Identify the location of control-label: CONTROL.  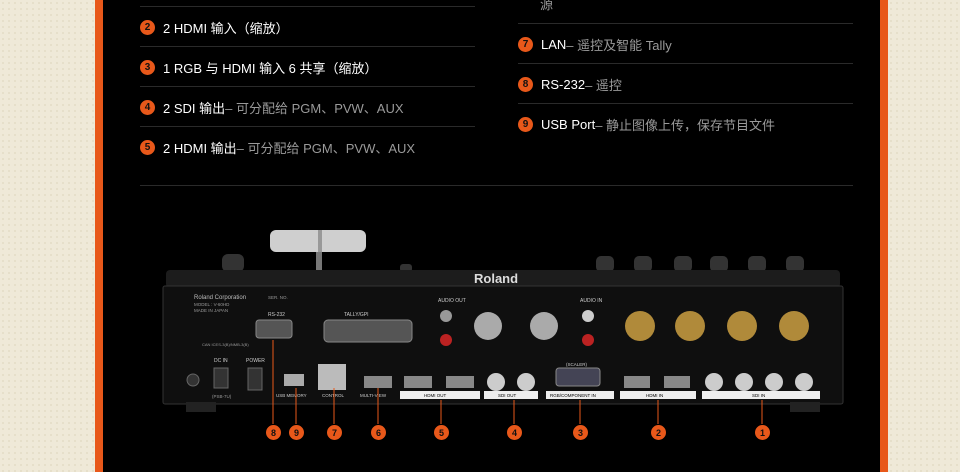
(333, 395).